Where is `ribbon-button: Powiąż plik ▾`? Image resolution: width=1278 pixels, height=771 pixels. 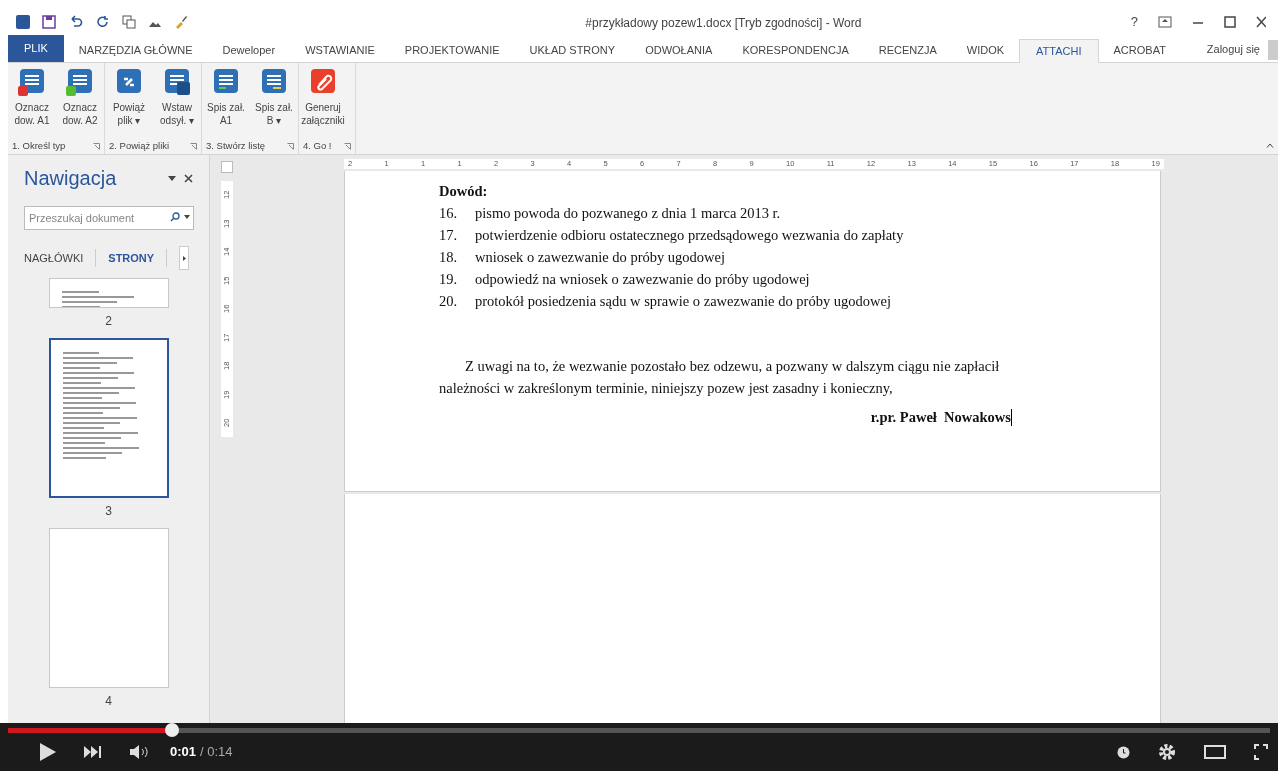 ribbon-button: Powiąż plik ▾ is located at coordinates (129, 102).